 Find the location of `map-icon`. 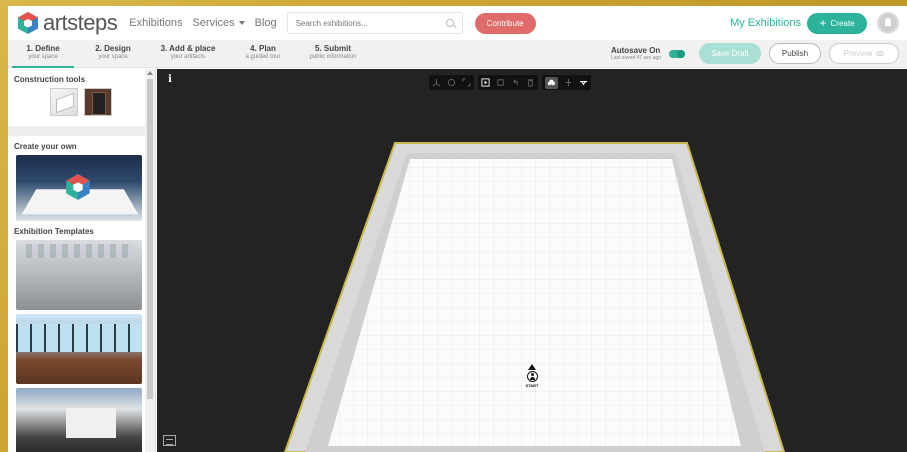

map-icon is located at coordinates (169, 440).